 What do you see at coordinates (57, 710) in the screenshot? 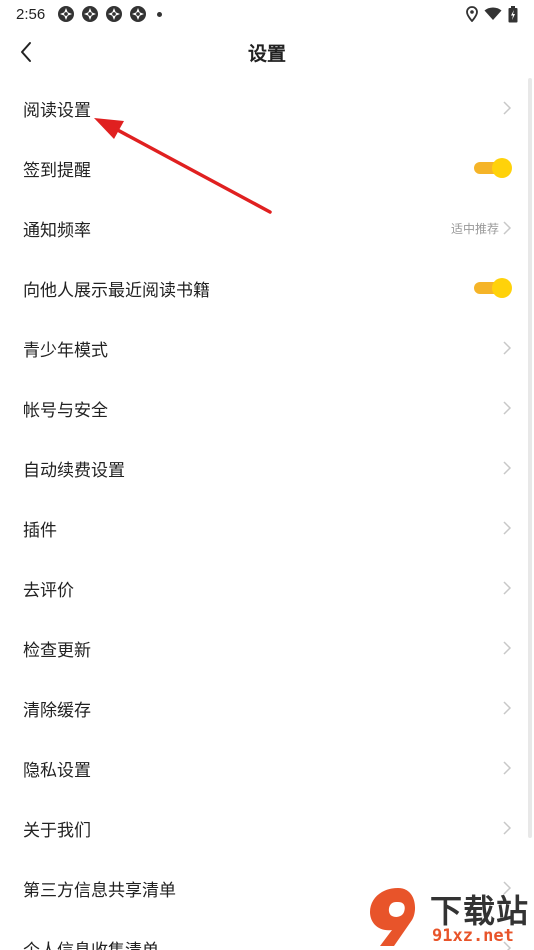
I see `row-label: 清除缓存` at bounding box center [57, 710].